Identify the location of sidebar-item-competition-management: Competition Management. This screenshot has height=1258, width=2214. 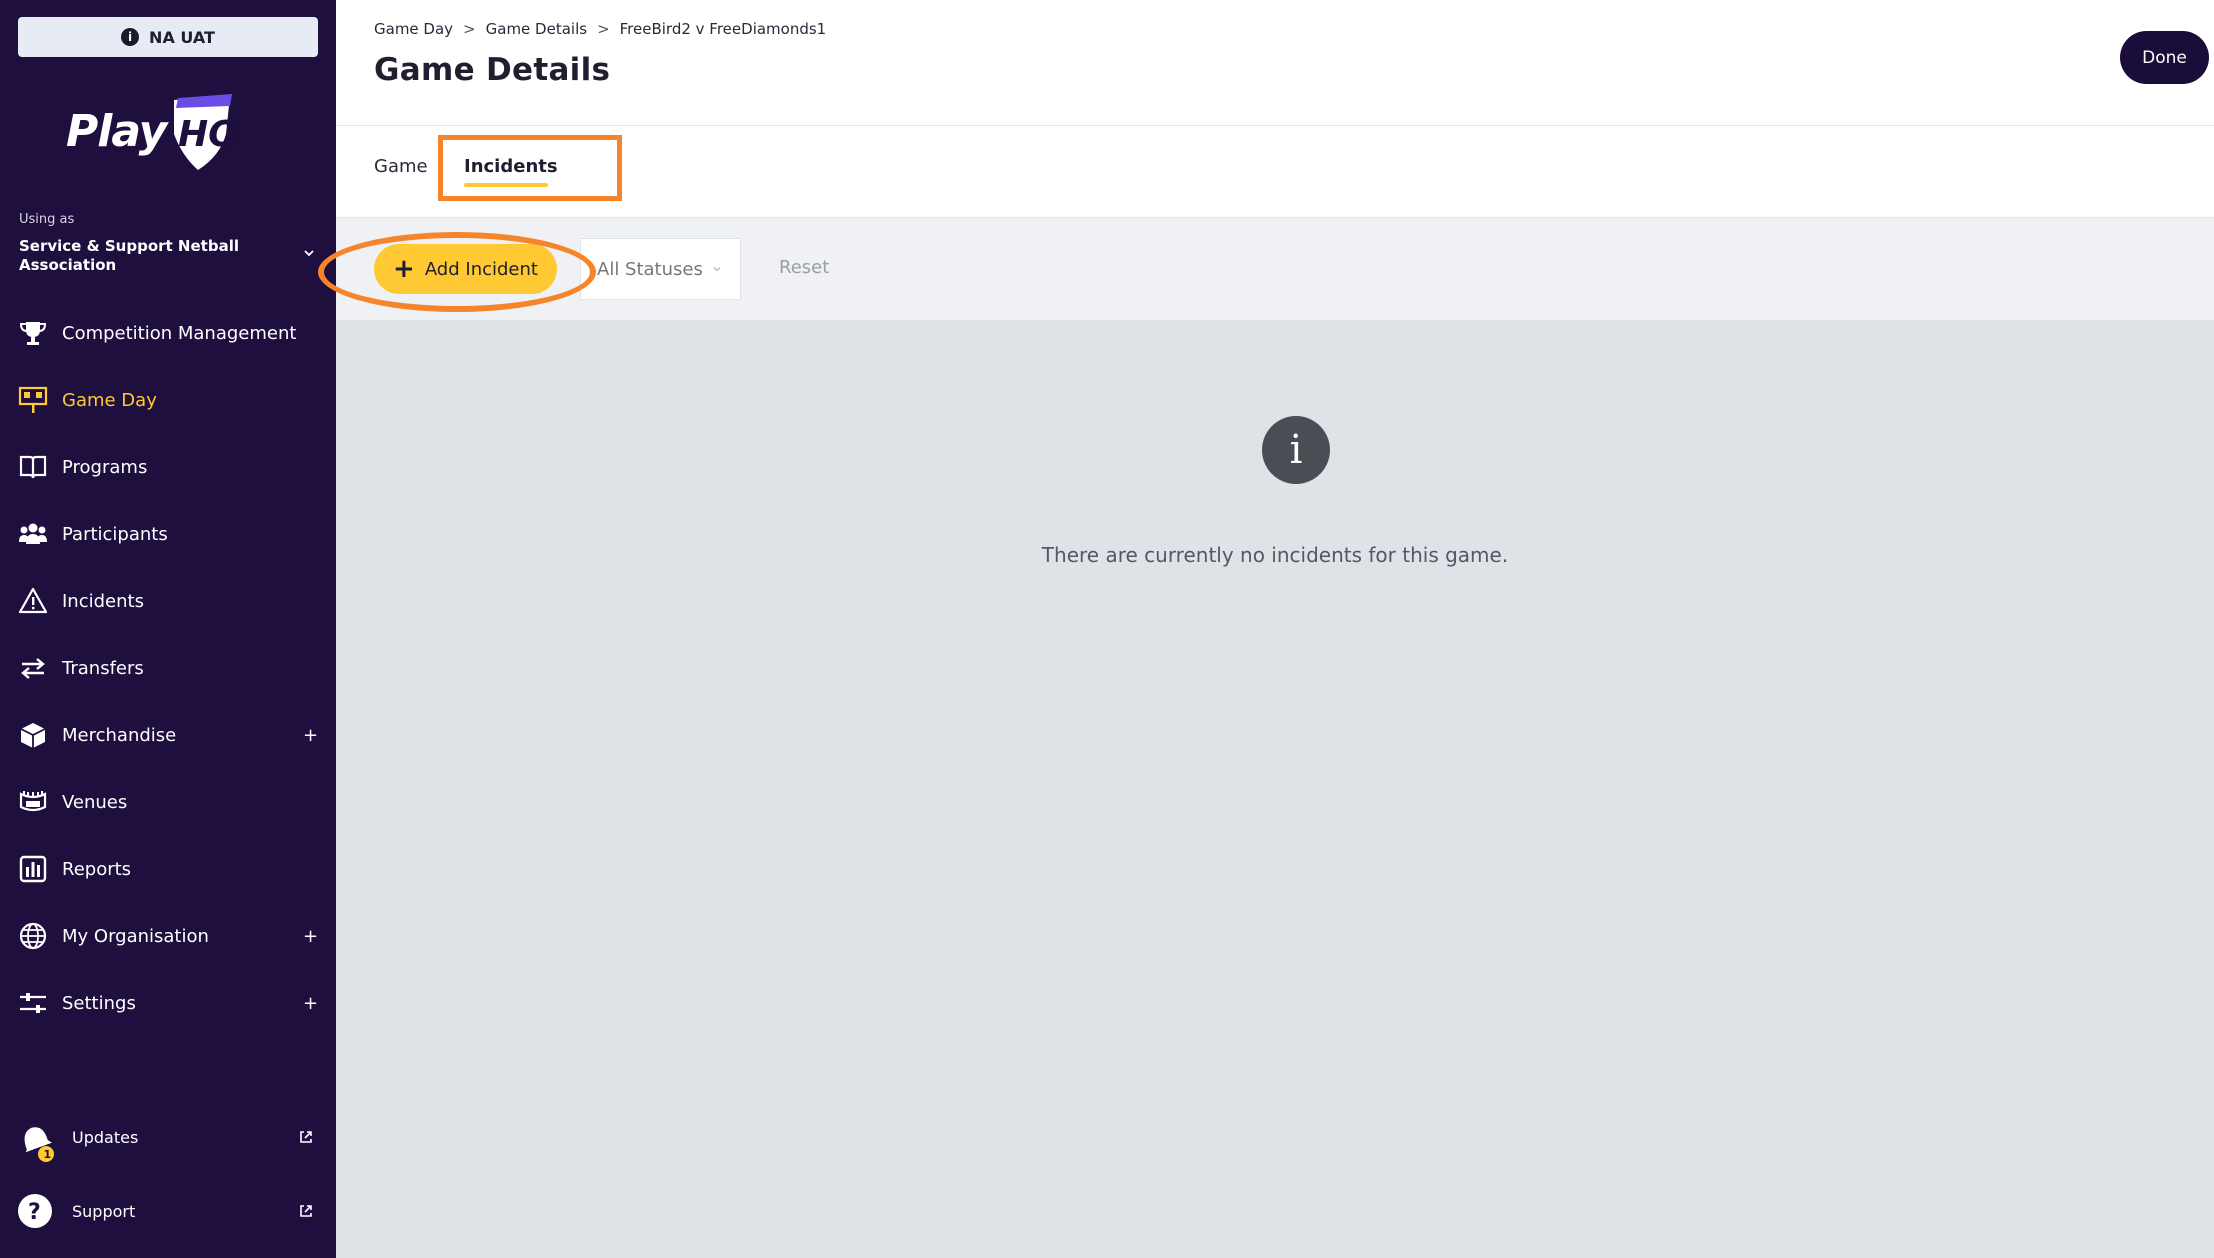
(168, 333).